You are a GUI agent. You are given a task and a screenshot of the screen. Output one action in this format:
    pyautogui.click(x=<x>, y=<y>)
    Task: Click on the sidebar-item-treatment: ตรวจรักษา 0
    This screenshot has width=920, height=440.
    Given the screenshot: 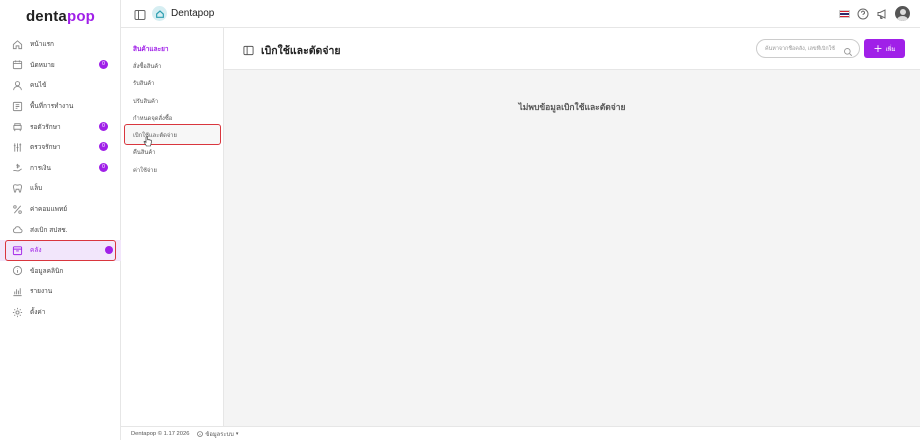 What is the action you would take?
    pyautogui.click(x=60, y=147)
    